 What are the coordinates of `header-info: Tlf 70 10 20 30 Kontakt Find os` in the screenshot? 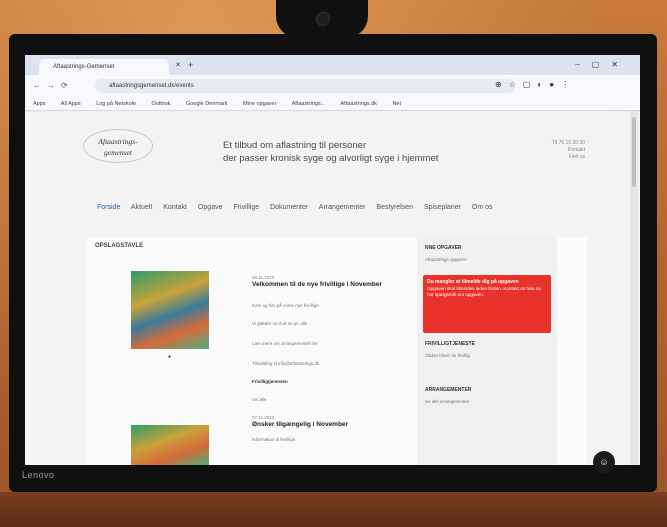 It's located at (540, 150).